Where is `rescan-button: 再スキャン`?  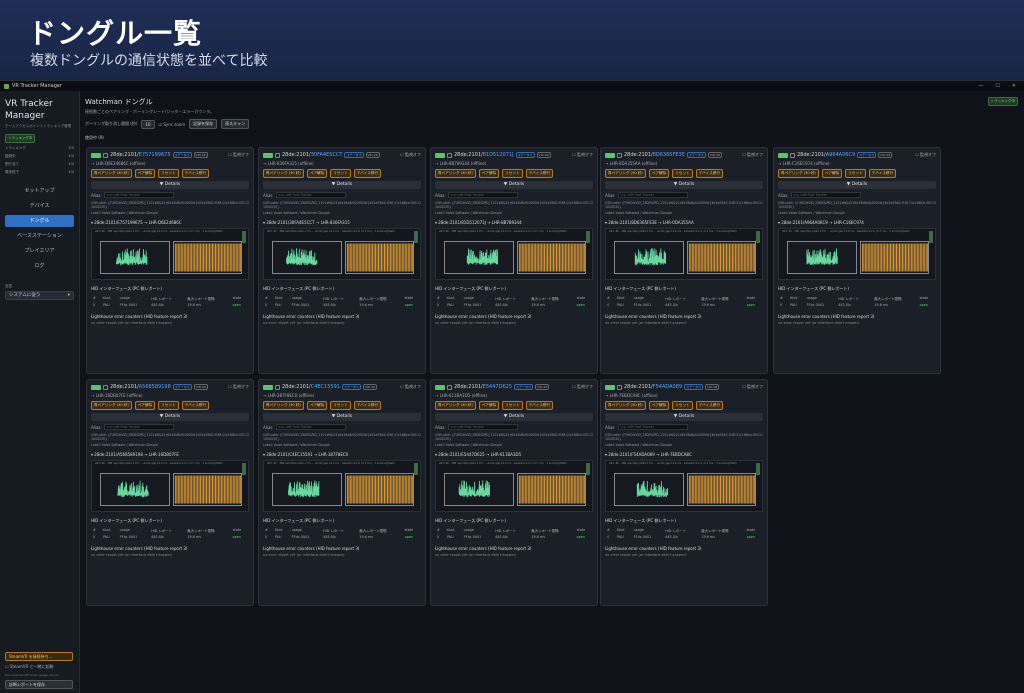
rescan-button: 再スキャン is located at coordinates (235, 124).